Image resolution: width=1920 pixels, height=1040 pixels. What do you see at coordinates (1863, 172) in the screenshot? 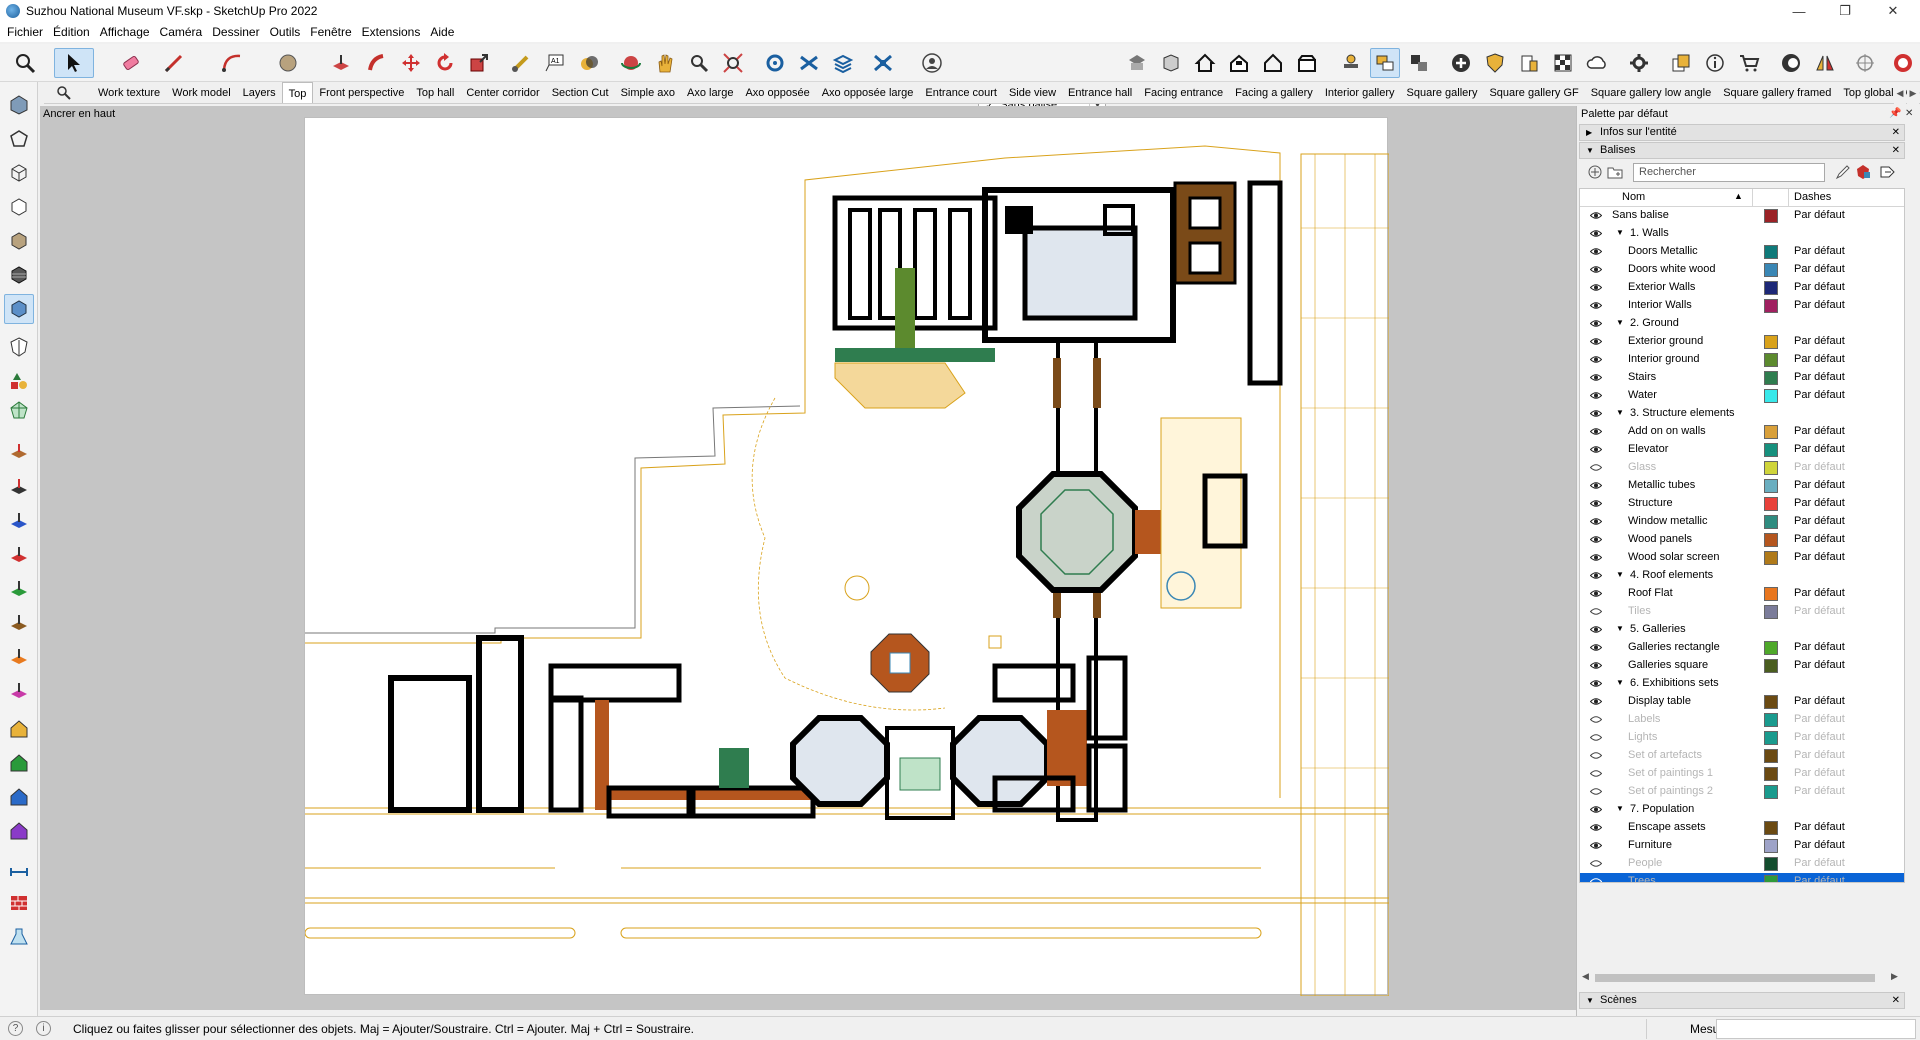
I see `color-by-tag-icon` at bounding box center [1863, 172].